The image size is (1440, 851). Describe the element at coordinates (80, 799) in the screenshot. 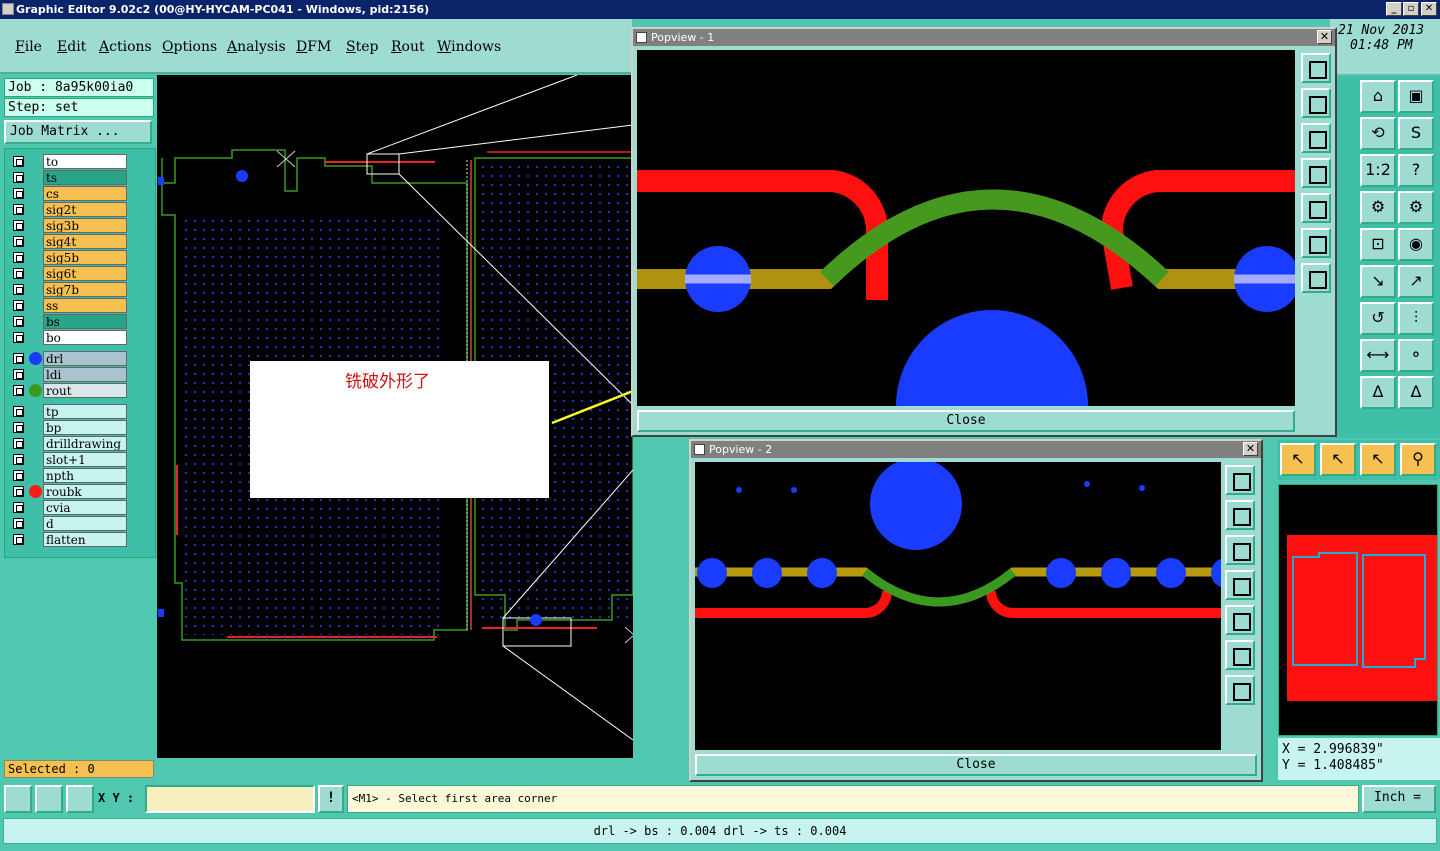

I see `grid-icon` at that location.